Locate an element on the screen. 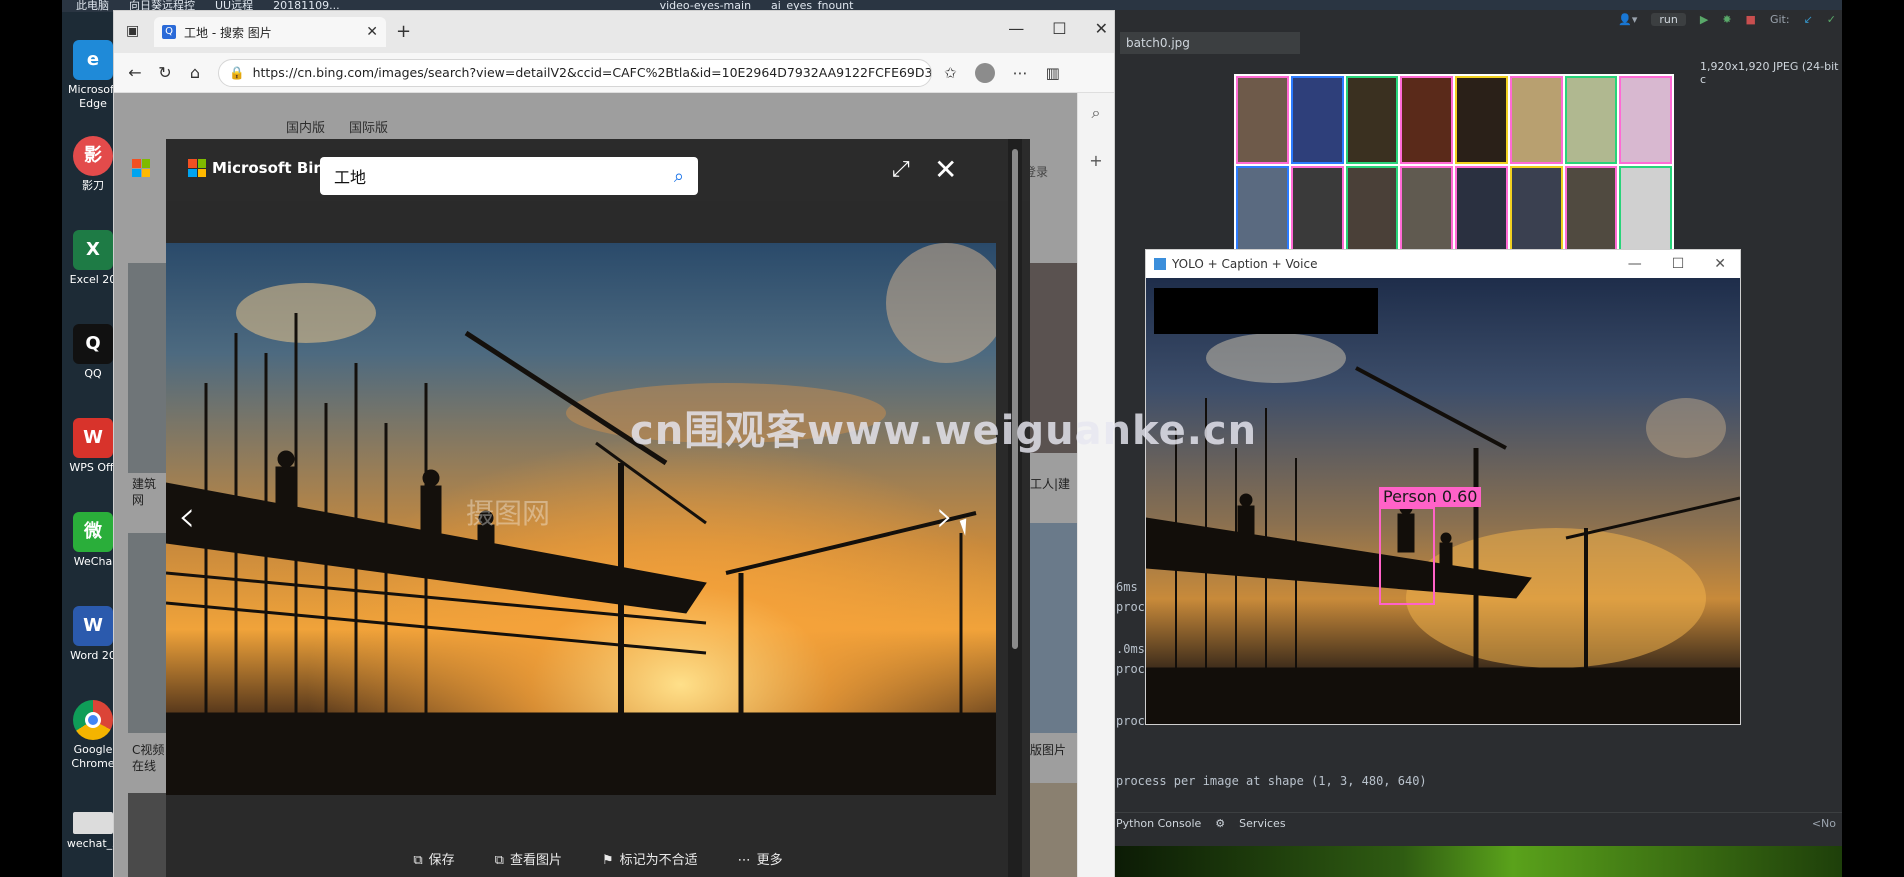 The height and width of the screenshot is (877, 1904). bing-favicon-icon: Q is located at coordinates (169, 32).